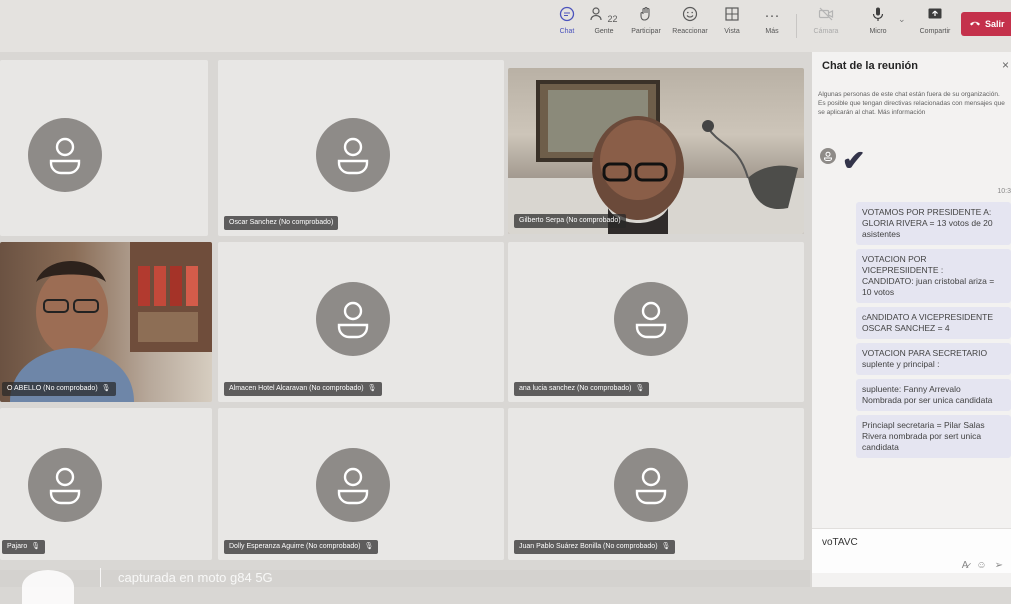 The height and width of the screenshot is (604, 1011). What do you see at coordinates (999, 565) in the screenshot?
I see `send-icon: ➢` at bounding box center [999, 565].